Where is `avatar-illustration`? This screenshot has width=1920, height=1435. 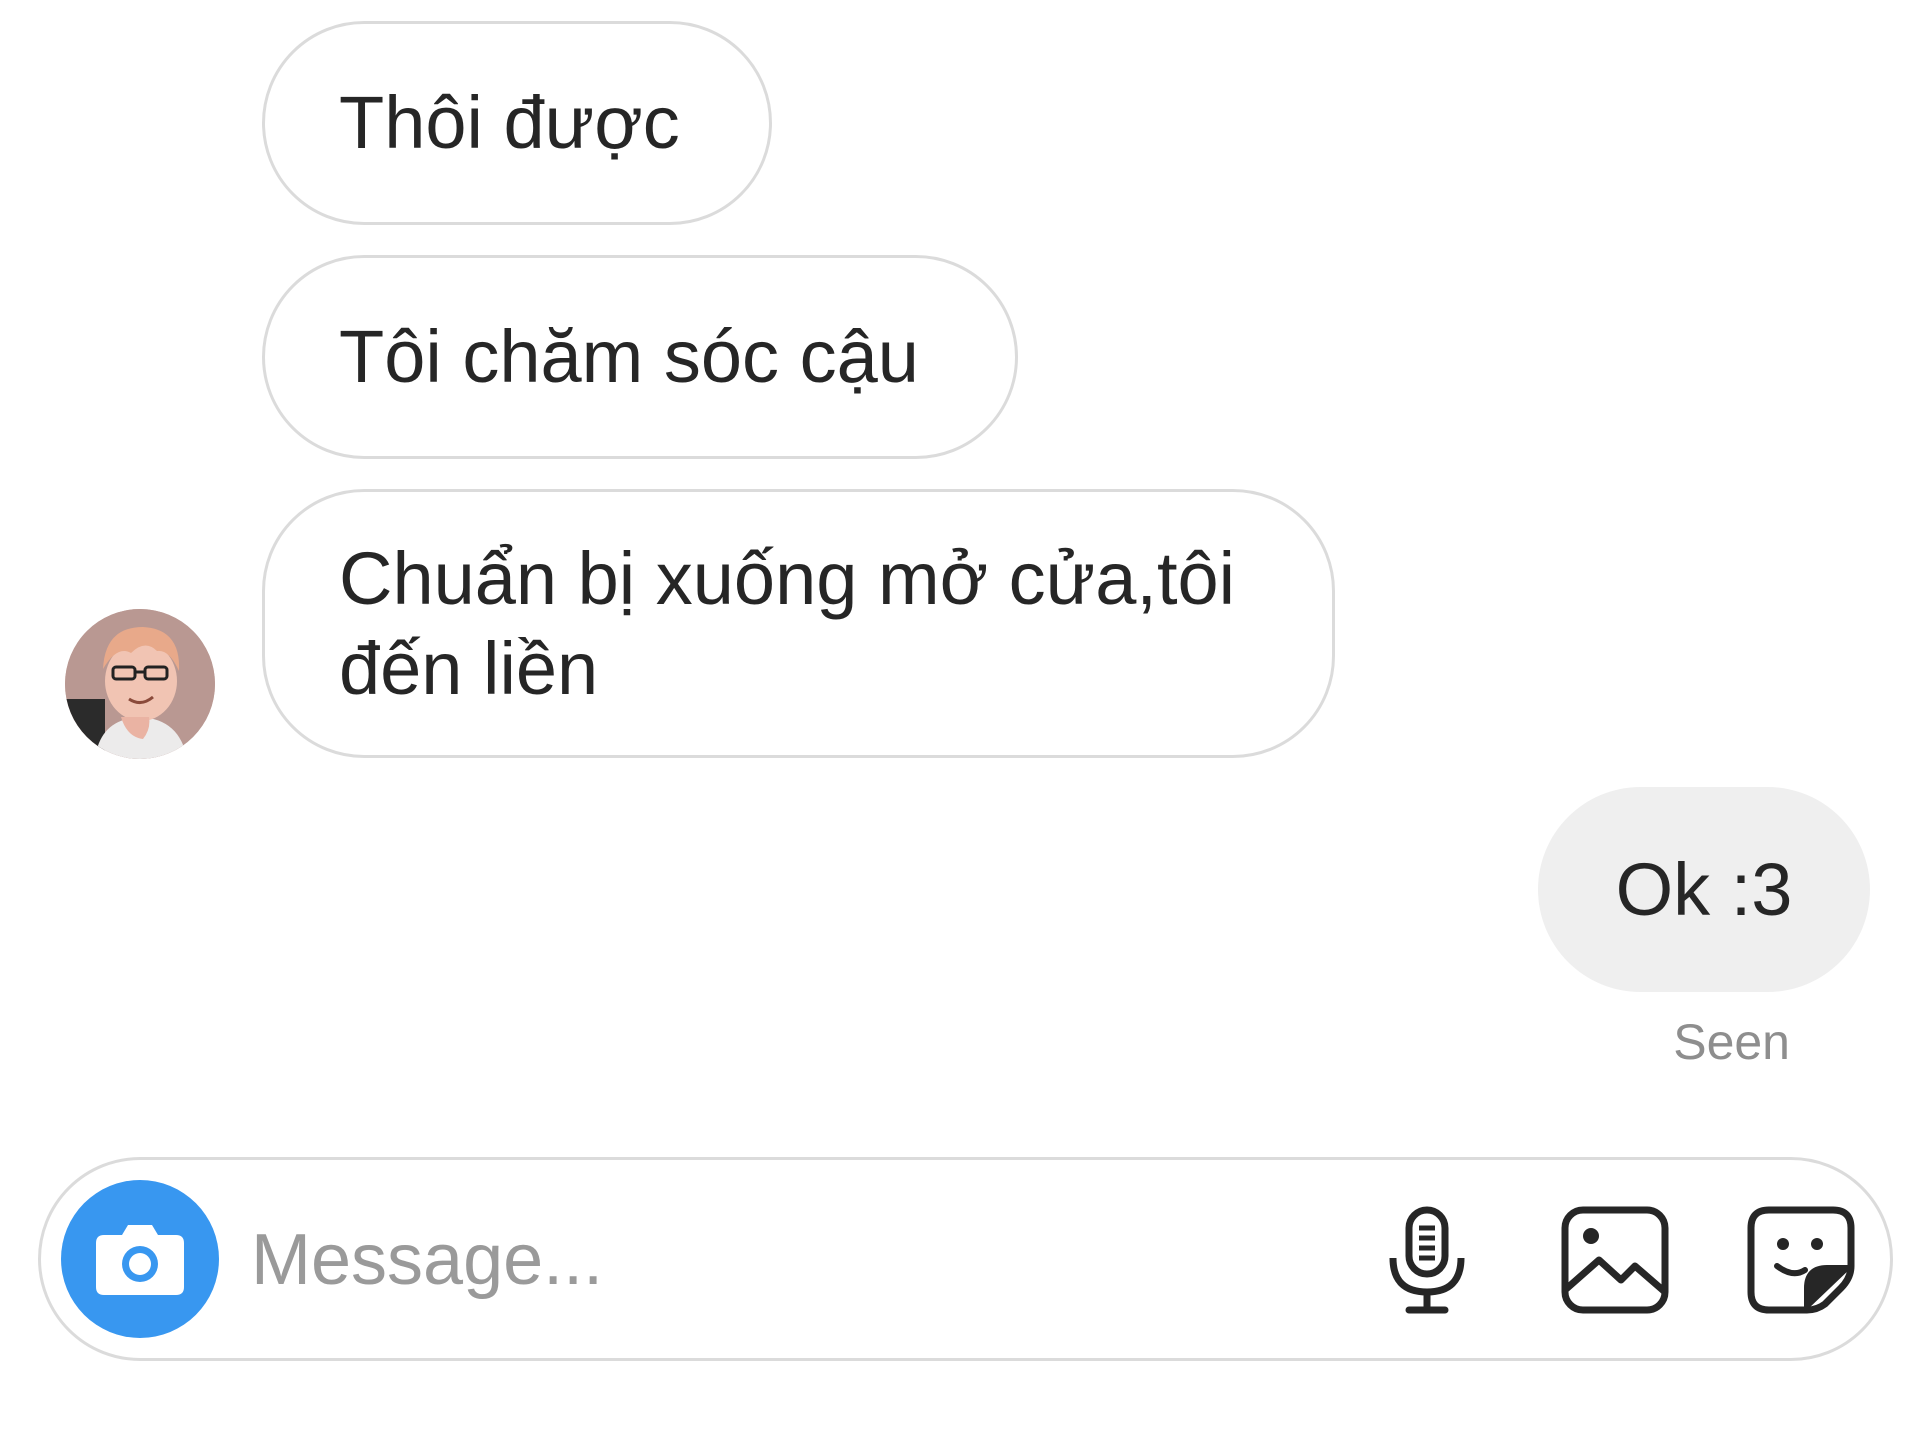 avatar-illustration is located at coordinates (140, 684).